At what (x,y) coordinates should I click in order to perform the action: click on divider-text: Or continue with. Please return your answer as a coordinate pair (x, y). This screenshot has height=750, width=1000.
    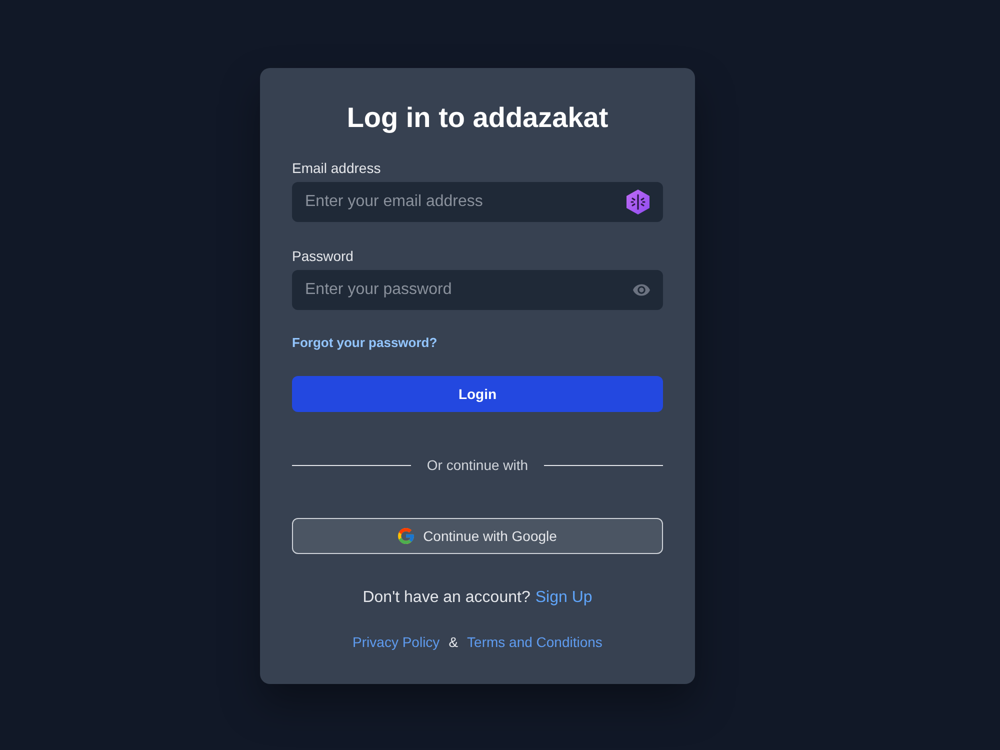
    Looking at the image, I should click on (477, 465).